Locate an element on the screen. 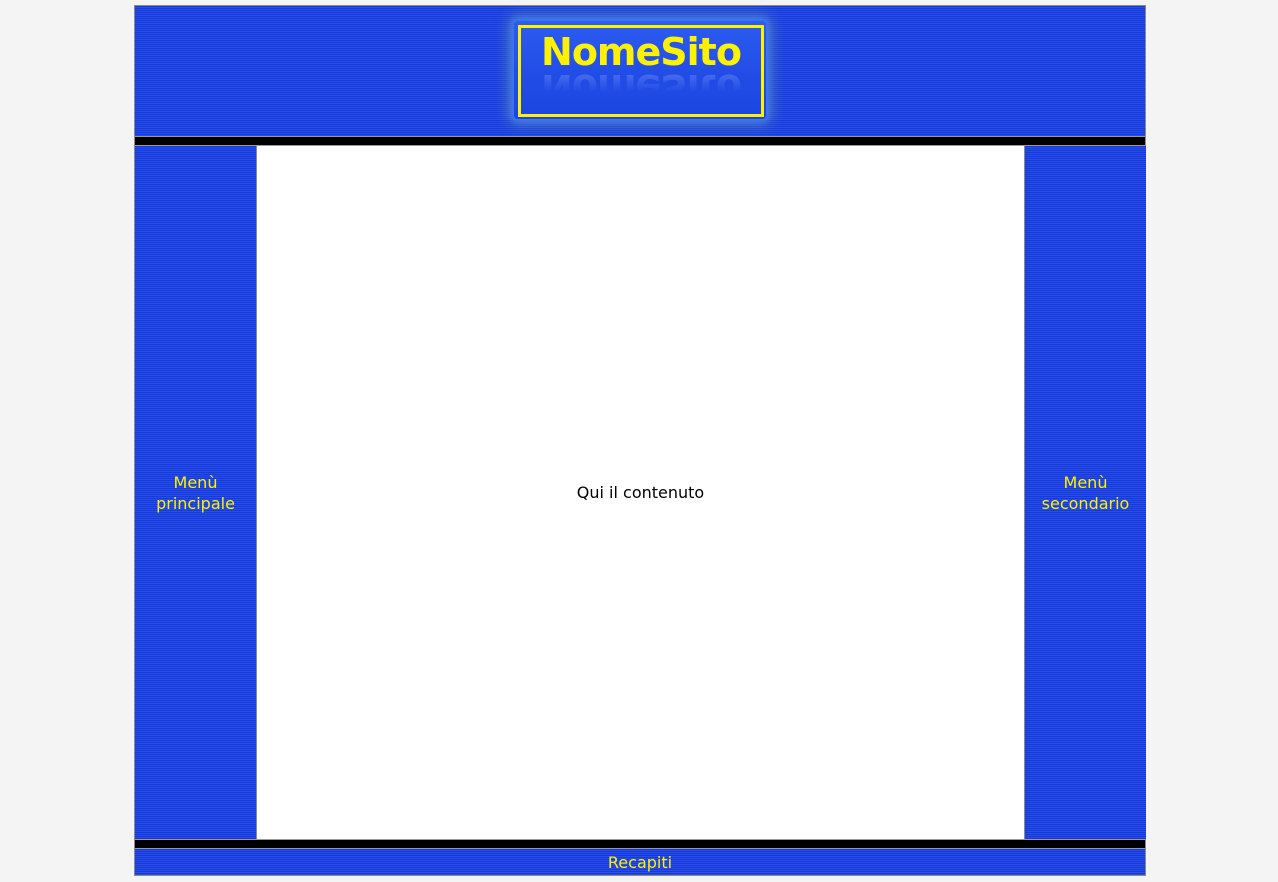  secondary-menu-panel: Menù secondario is located at coordinates (1085, 492).